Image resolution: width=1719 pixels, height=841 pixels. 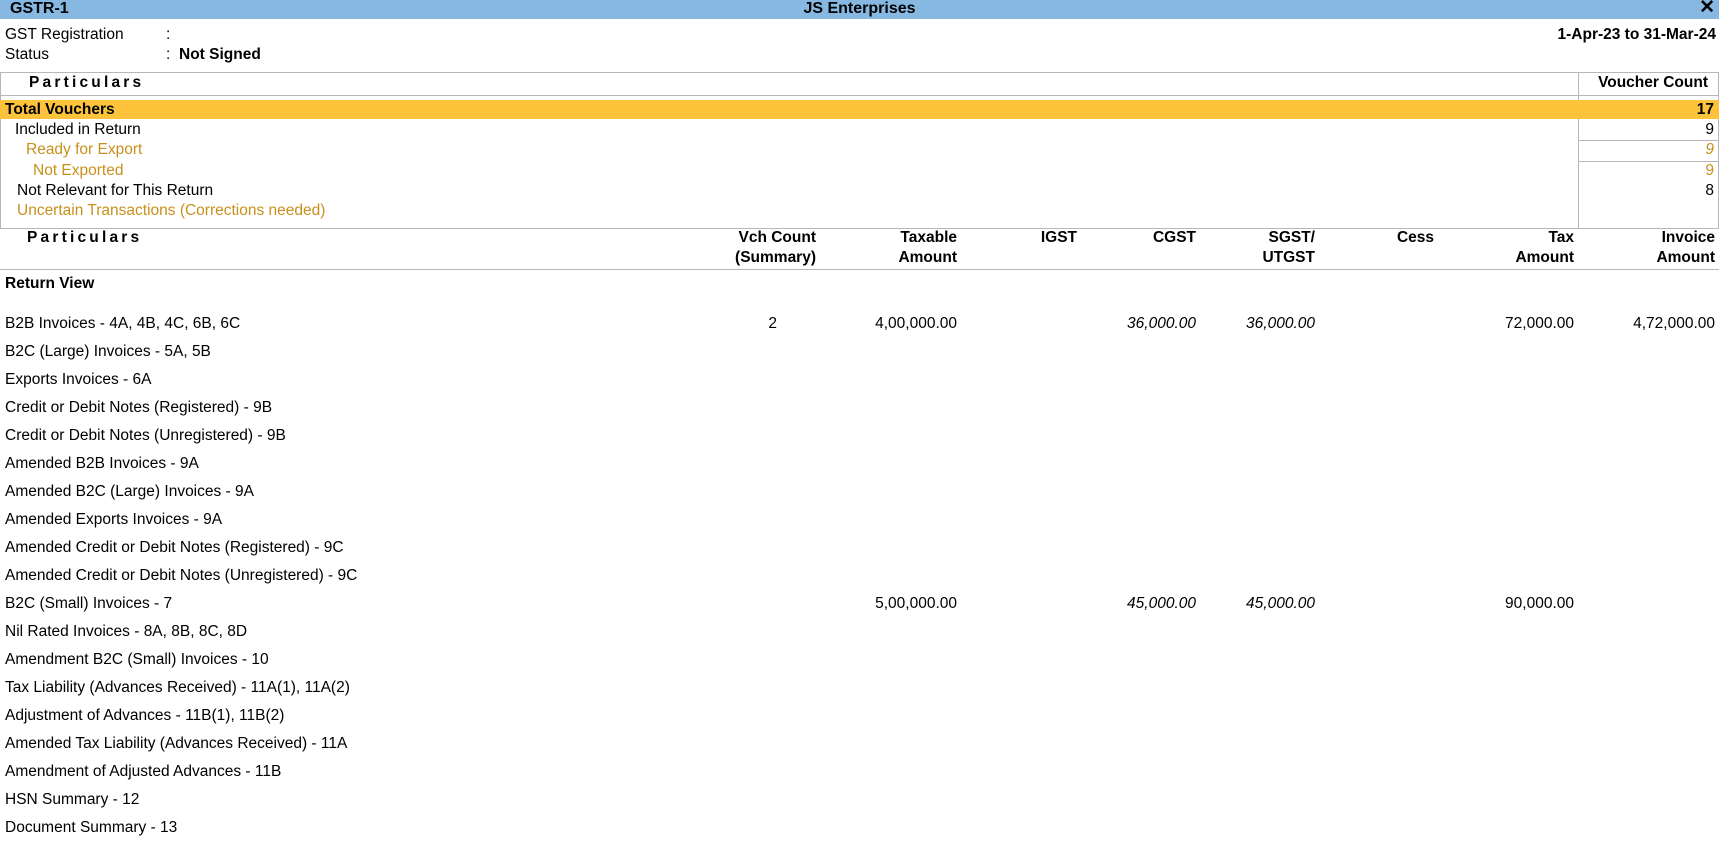 What do you see at coordinates (137, 660) in the screenshot?
I see `return-row-label: Amendment B2C (Small) Invoices - 10` at bounding box center [137, 660].